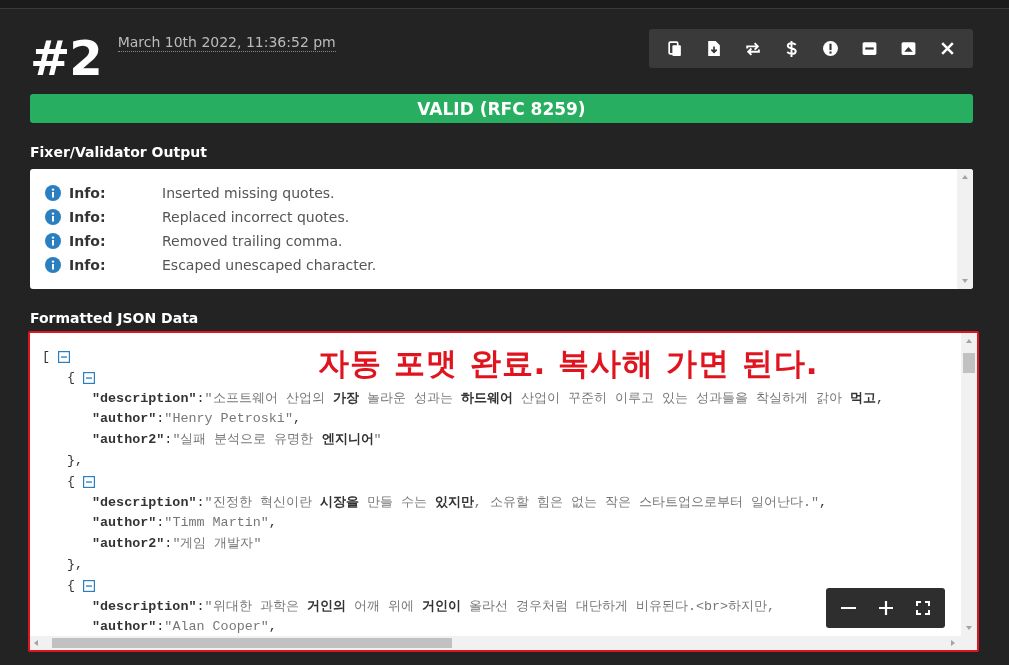  Describe the element at coordinates (36, 643) in the screenshot. I see `scroll-left-icon` at that location.